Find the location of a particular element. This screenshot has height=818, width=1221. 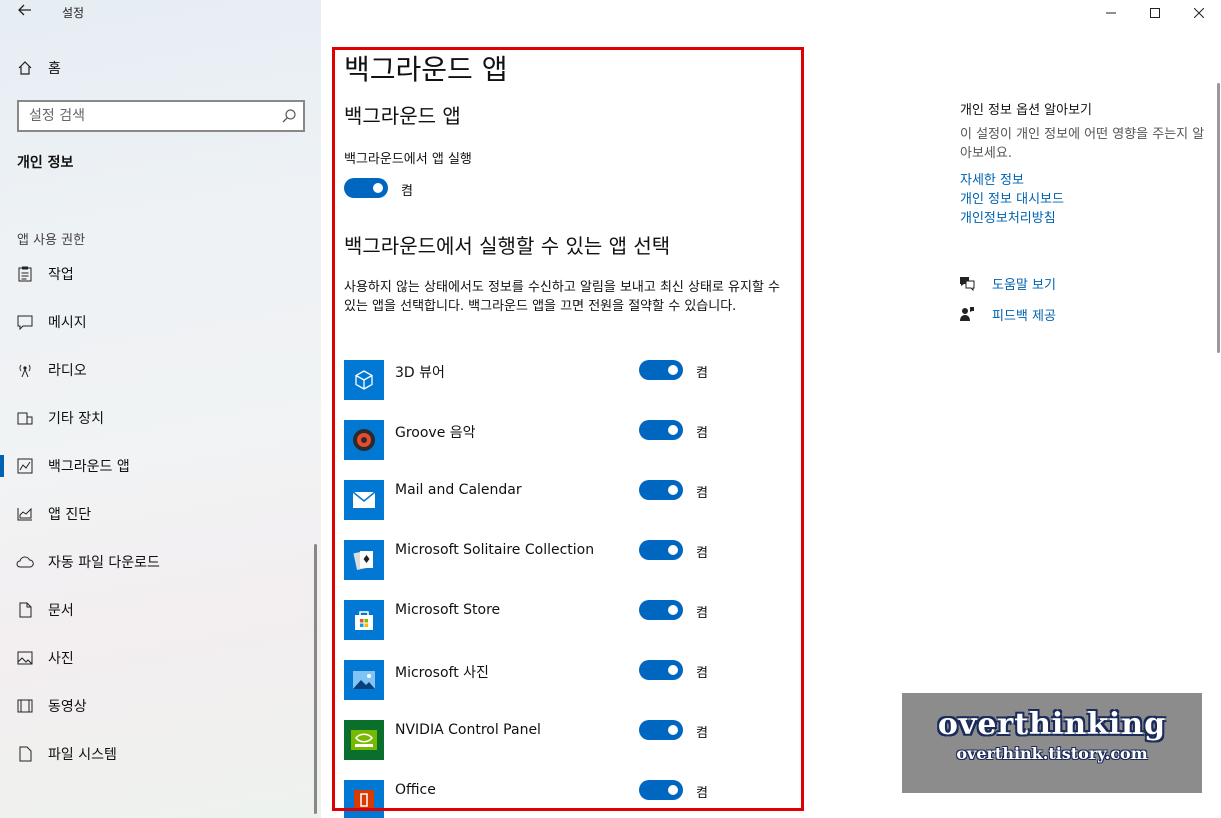

sidebar-item-messaging: 메시지 is located at coordinates (160, 322).